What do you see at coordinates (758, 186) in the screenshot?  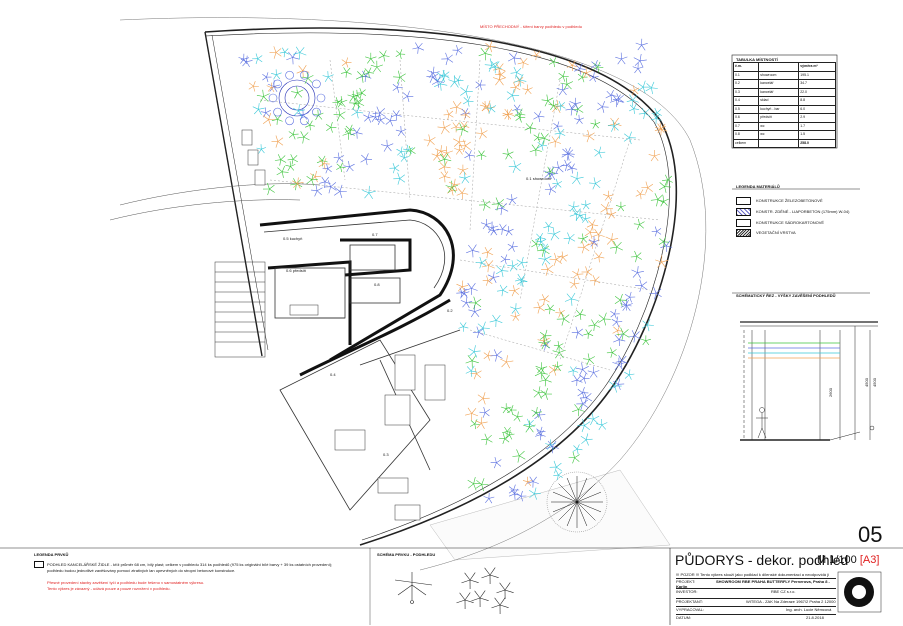 I see `materials-legend-title: LEGENDA MATERIÁLŮ` at bounding box center [758, 186].